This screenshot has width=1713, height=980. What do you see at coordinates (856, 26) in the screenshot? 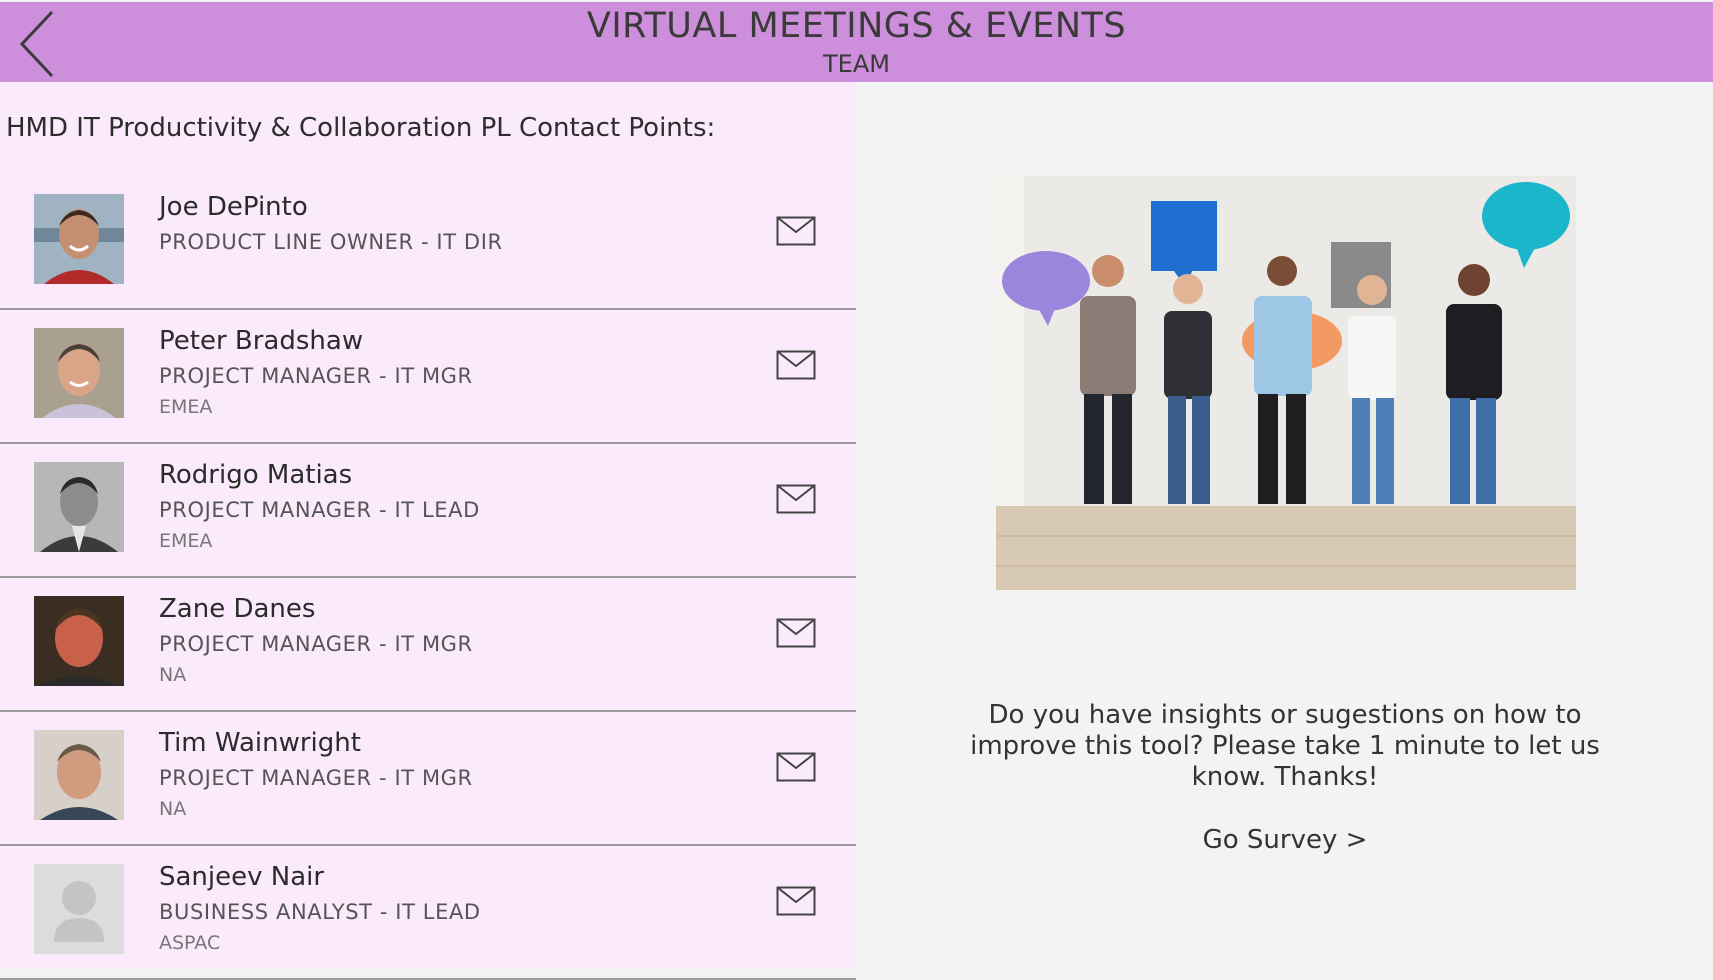
I see `page-title: VIRTUAL MEETINGS & EVENTS` at bounding box center [856, 26].